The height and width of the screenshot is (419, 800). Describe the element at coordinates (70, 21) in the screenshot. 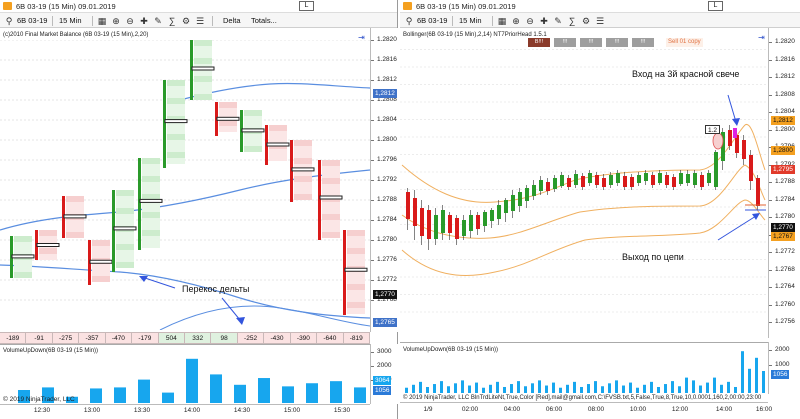

I see `left-timeframe-selector: 15 Min` at that location.